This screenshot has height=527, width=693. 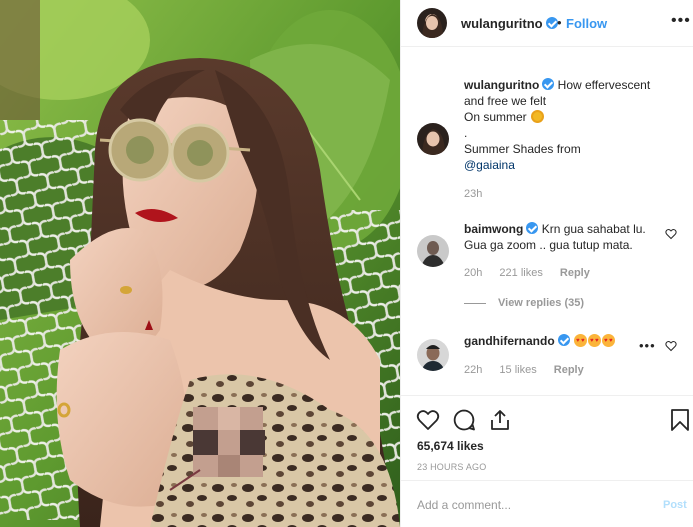 I want to click on comment-username: baimwong, so click(x=493, y=229).